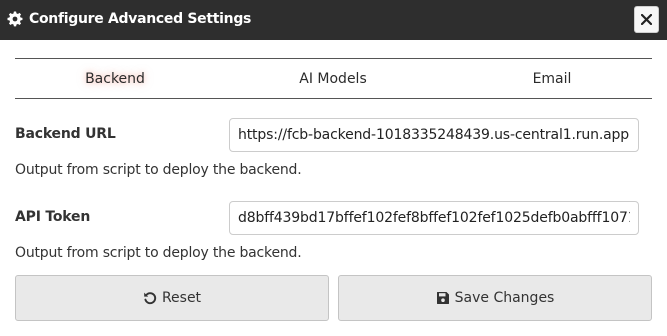  I want to click on close-button, so click(646, 19).